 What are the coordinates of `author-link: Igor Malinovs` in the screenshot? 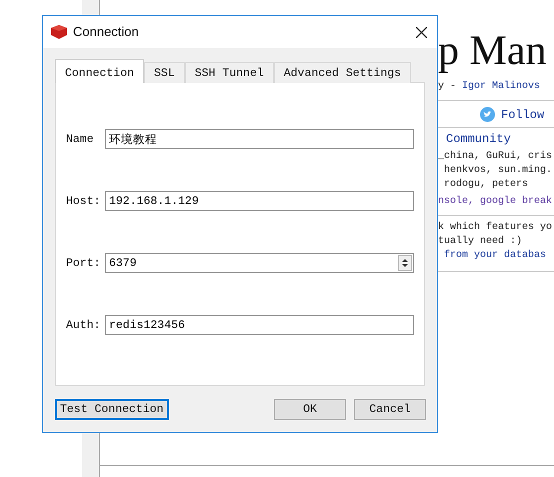 It's located at (501, 86).